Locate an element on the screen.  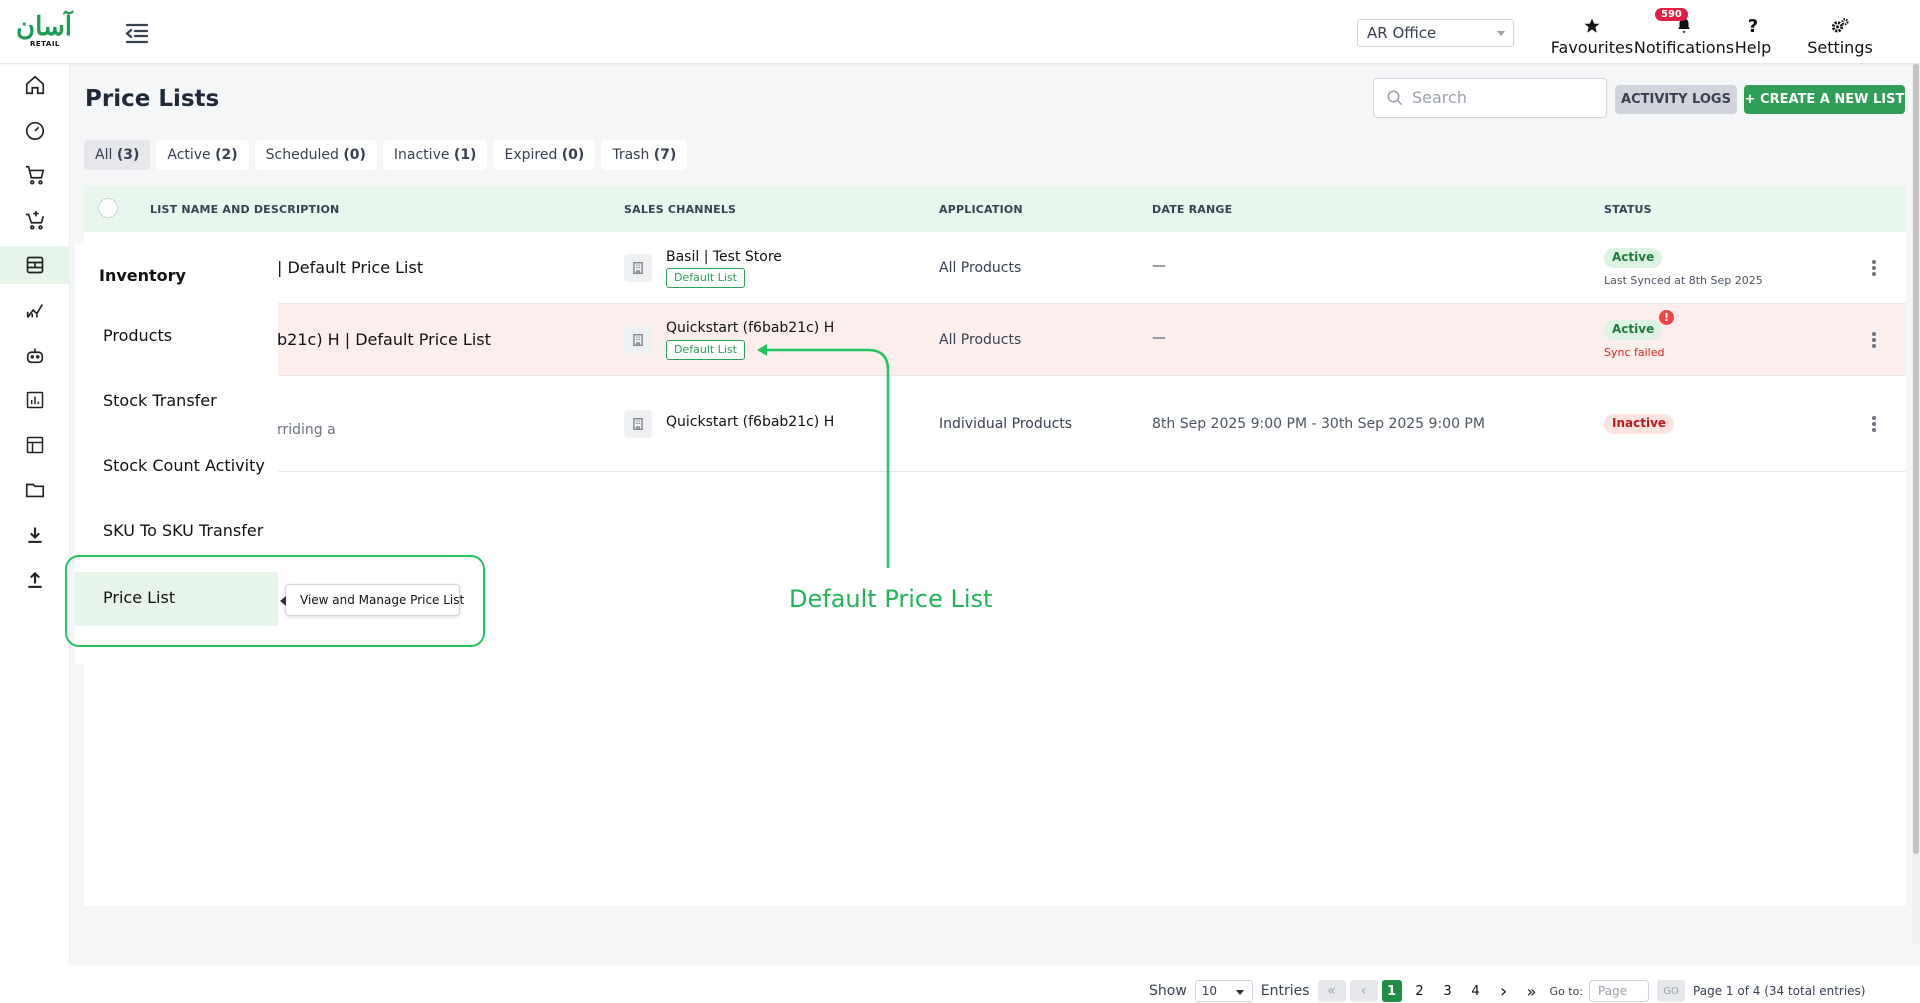
help-button: ? Help is located at coordinates (1753, 36).